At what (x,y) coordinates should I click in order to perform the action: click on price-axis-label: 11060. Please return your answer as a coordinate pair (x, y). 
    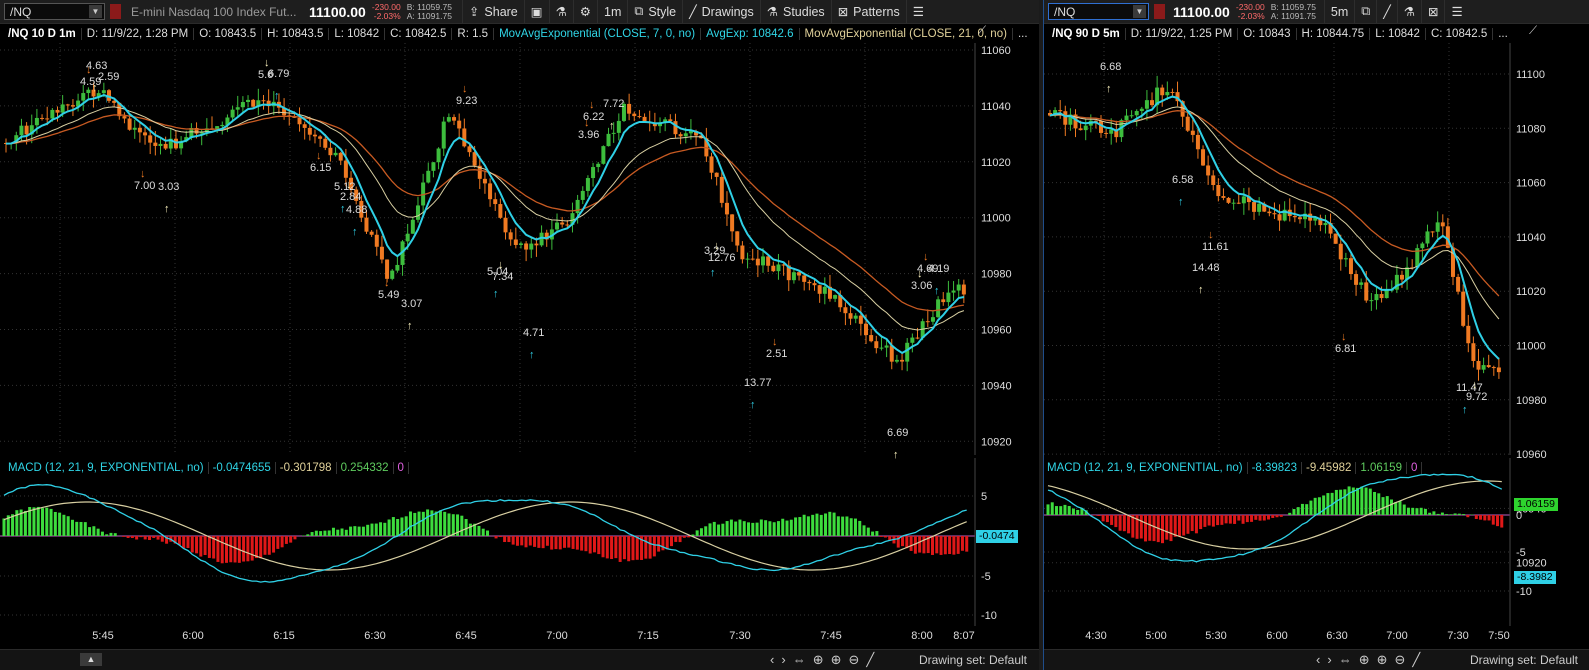
    Looking at the image, I should click on (1531, 184).